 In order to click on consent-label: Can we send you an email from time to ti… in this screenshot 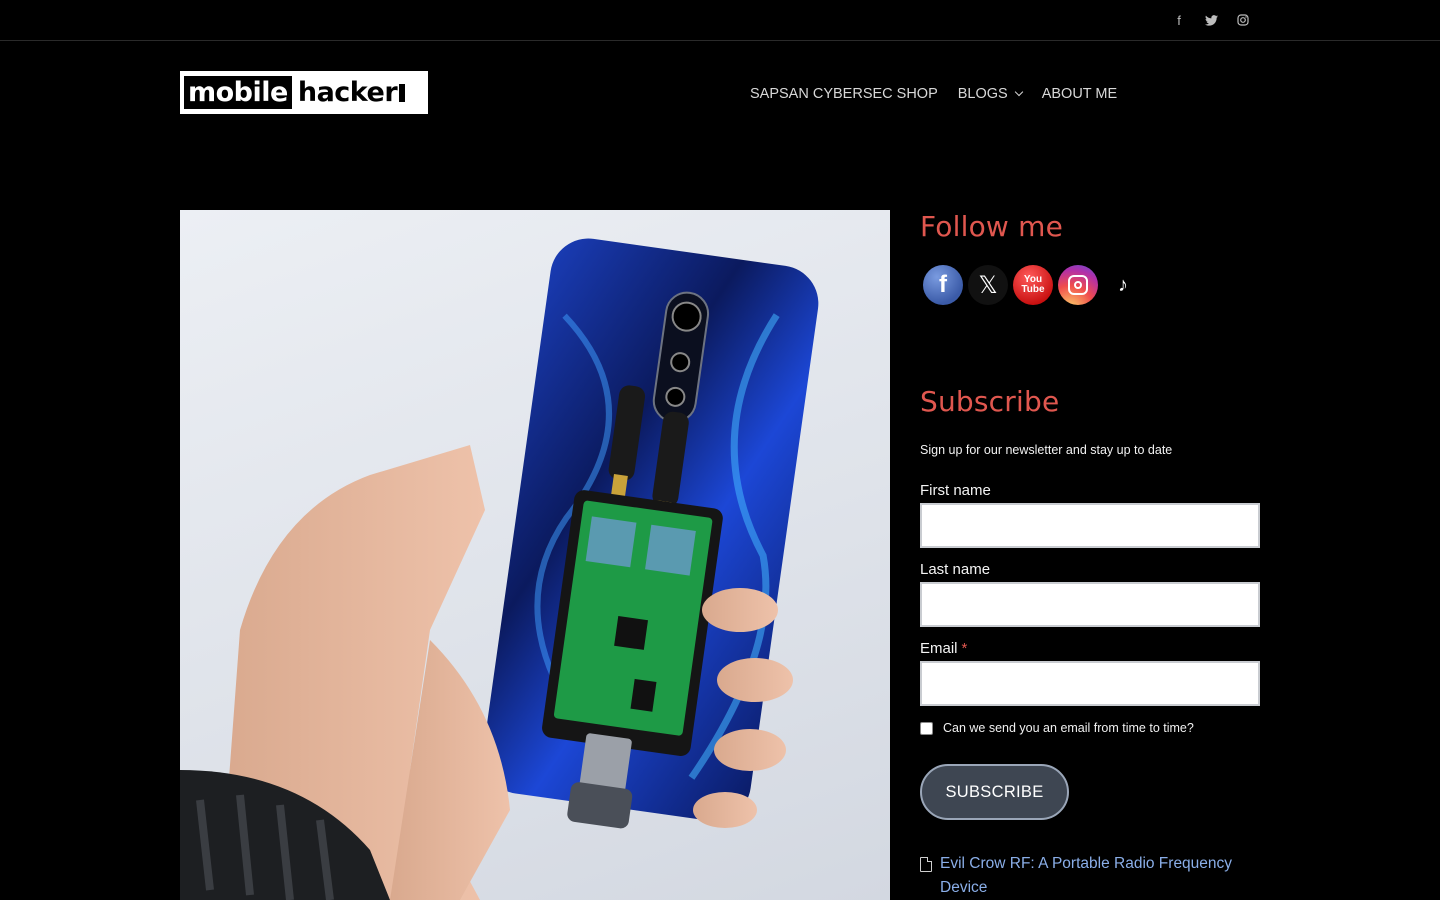, I will do `click(1068, 728)`.